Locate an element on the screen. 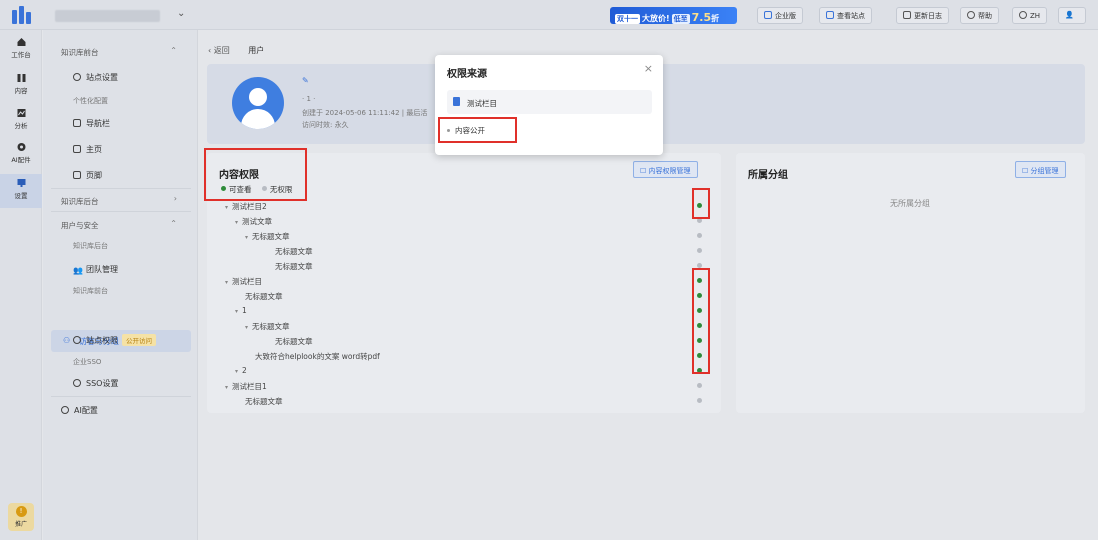 Image resolution: width=1098 pixels, height=540 pixels. enterprise-button: 企业版 is located at coordinates (780, 15).